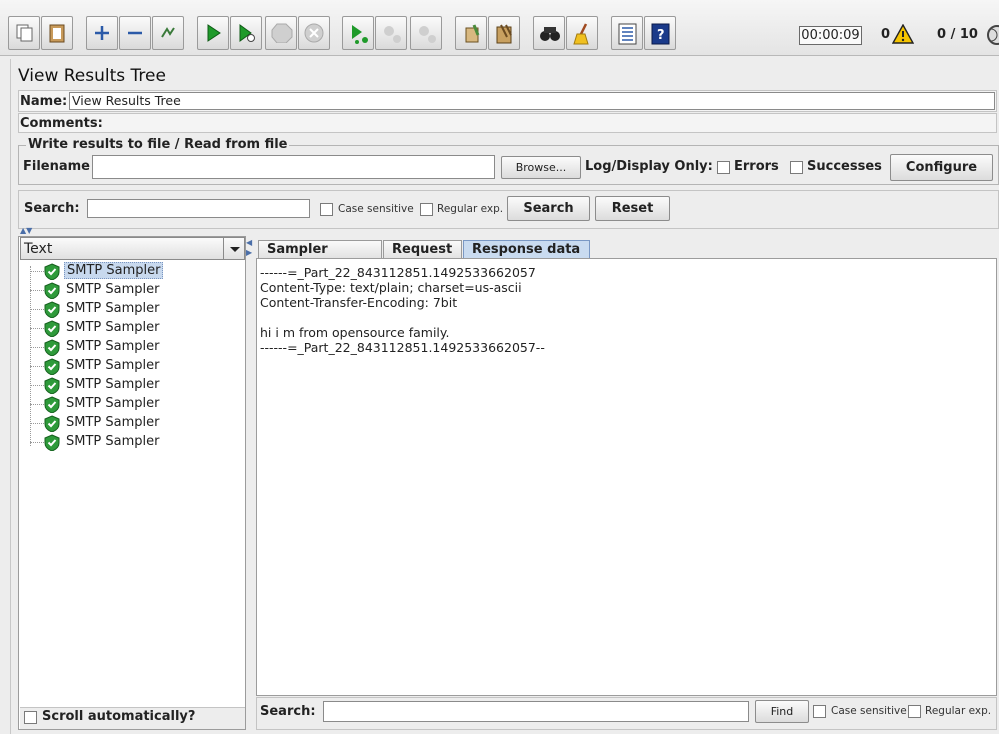  What do you see at coordinates (526, 249) in the screenshot?
I see `tab-response-data: Response data` at bounding box center [526, 249].